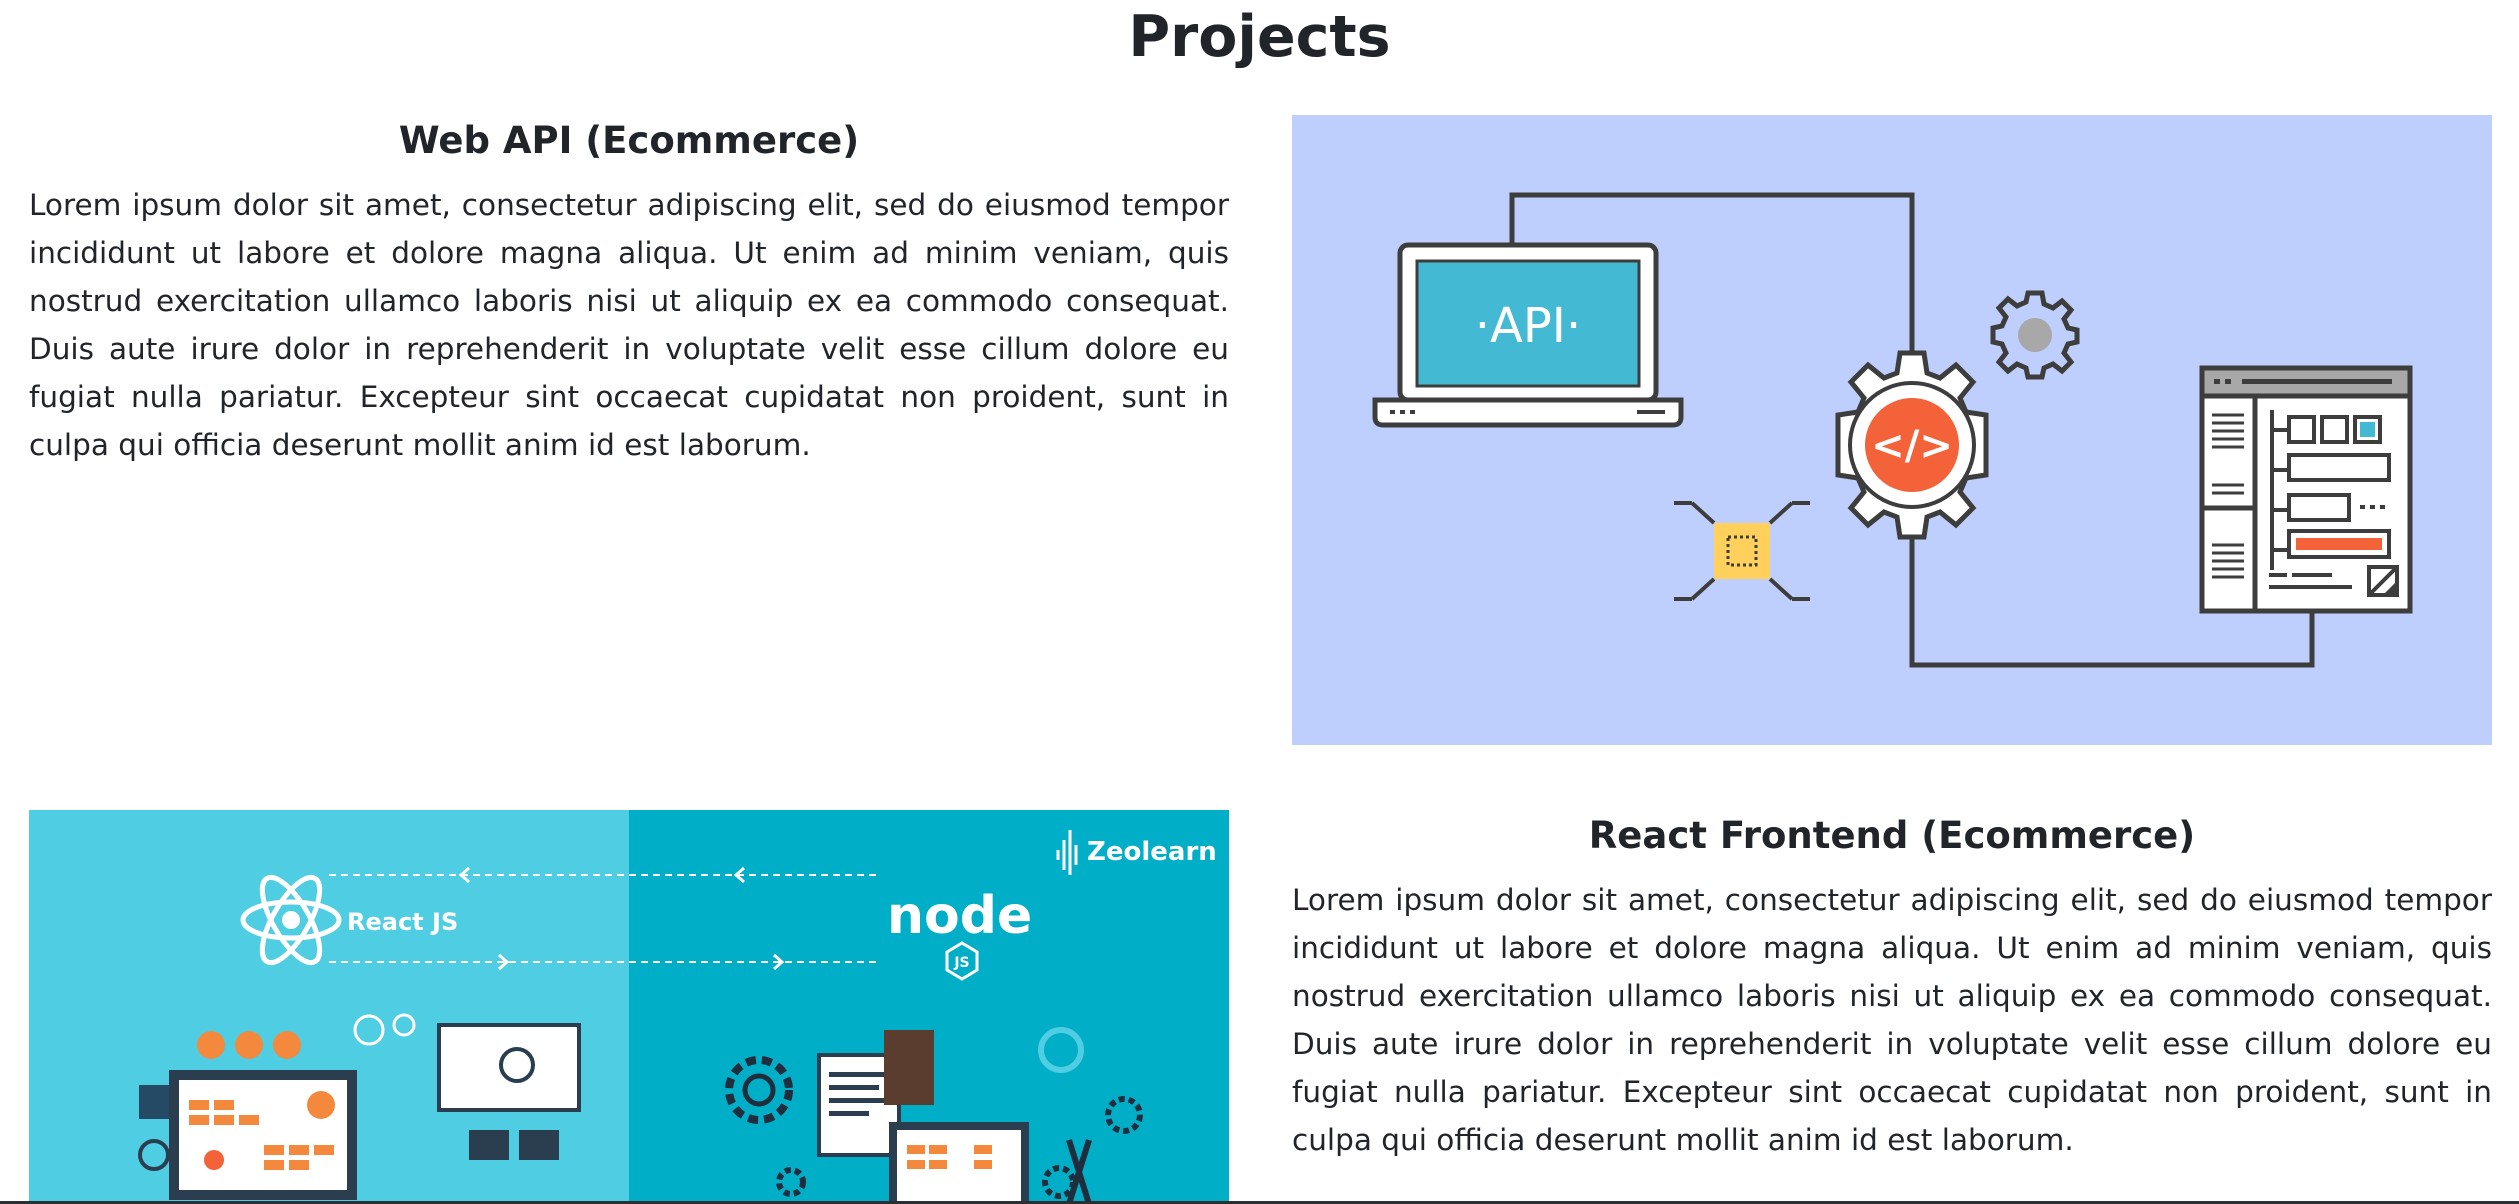 This screenshot has width=2519, height=1204. Describe the element at coordinates (1259, 37) in the screenshot. I see `page-title: Projects` at that location.